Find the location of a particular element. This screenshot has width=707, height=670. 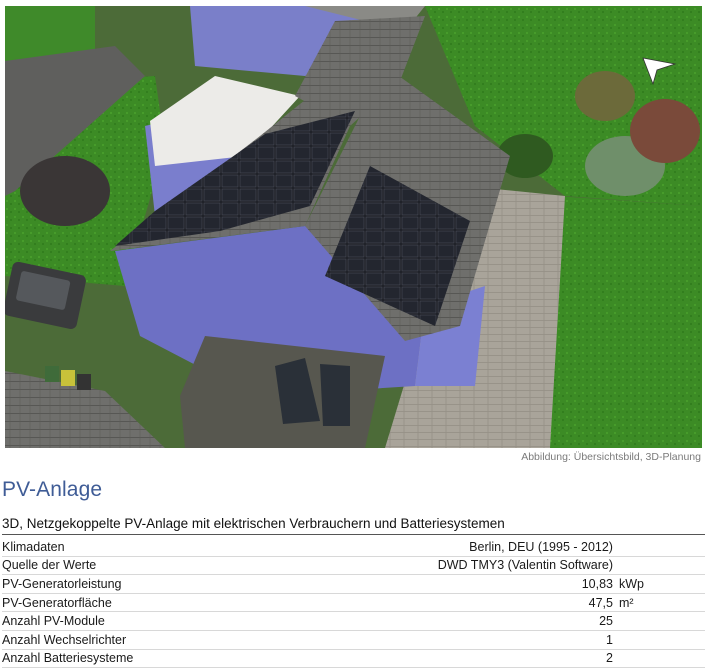

row-label: PV-Generatorleistung is located at coordinates (178, 584).